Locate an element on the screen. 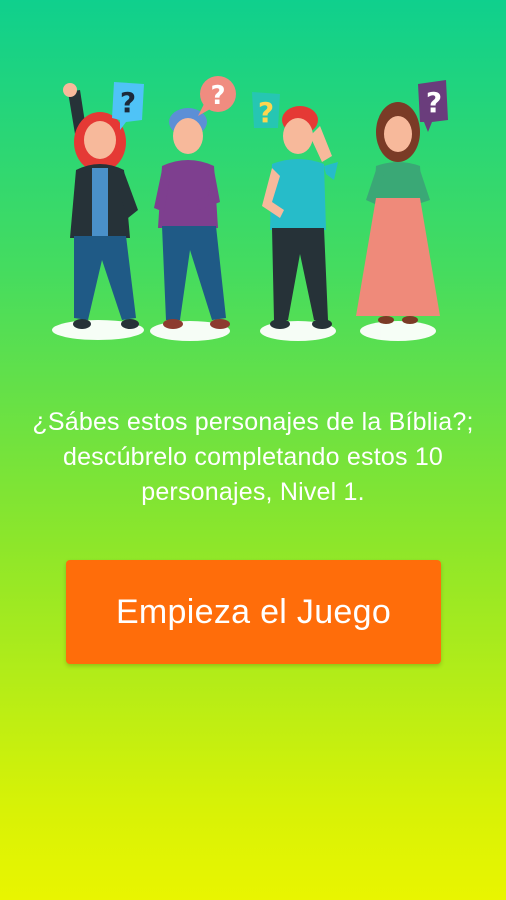 This screenshot has width=506, height=900. question-bubble-2: ? is located at coordinates (217, 96).